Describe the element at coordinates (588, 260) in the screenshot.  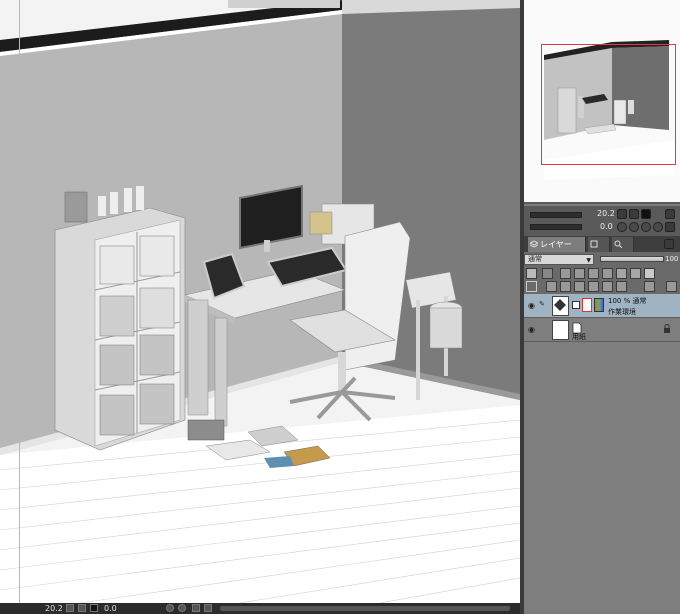
I see `chevron-down-icon: ▼` at that location.